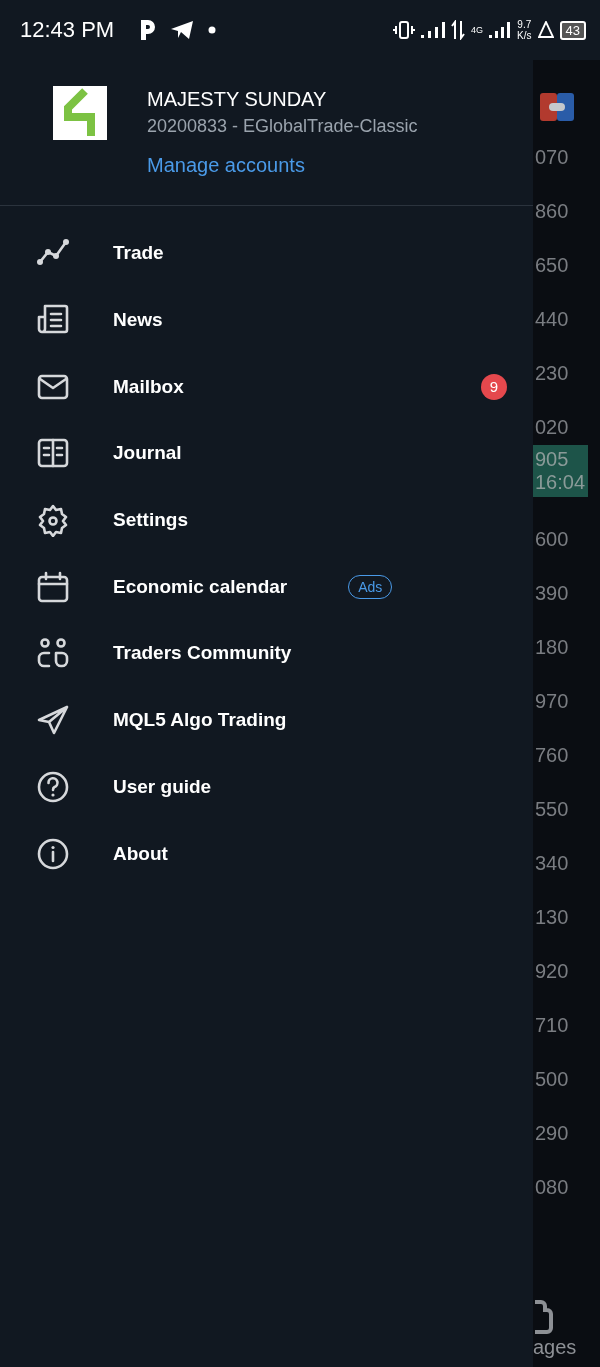 The height and width of the screenshot is (1367, 600). Describe the element at coordinates (552, 755) in the screenshot. I see `price-label: 760` at that location.